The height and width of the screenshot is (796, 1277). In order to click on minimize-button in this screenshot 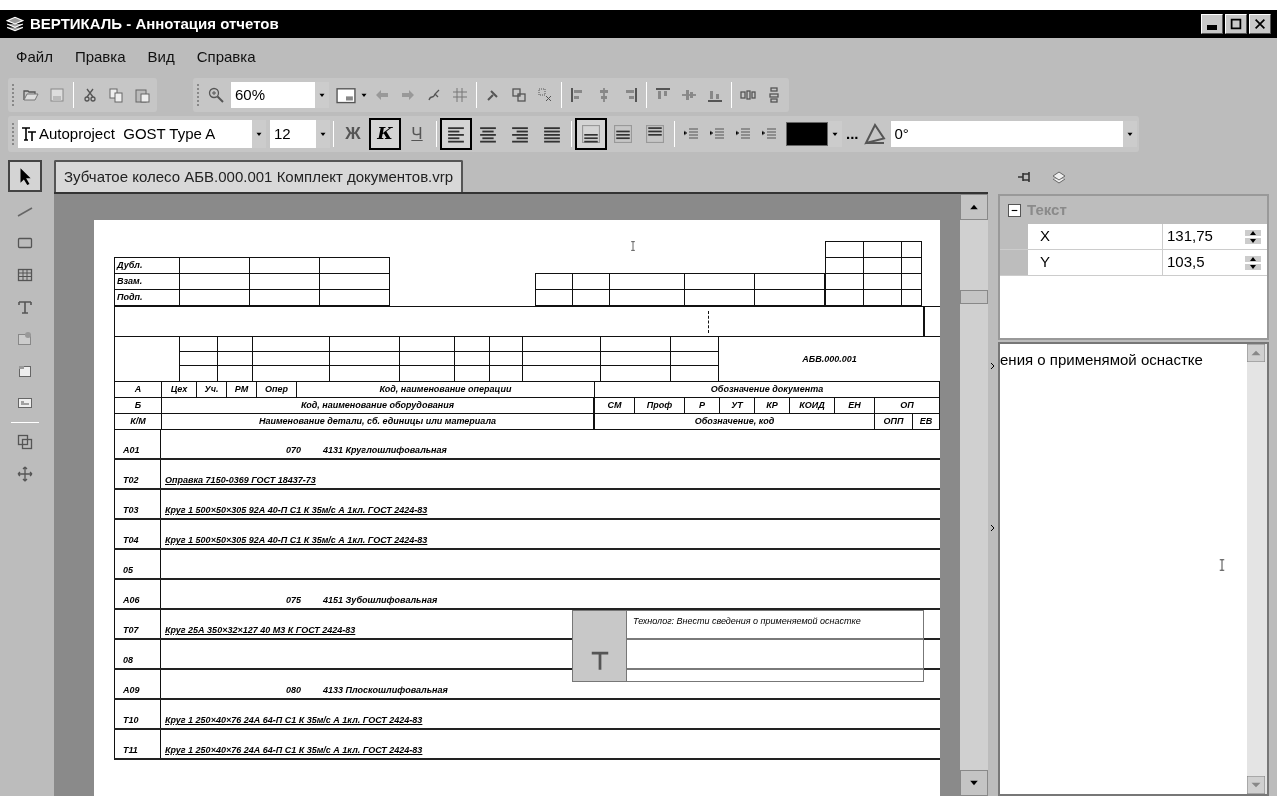, I will do `click(1212, 24)`.